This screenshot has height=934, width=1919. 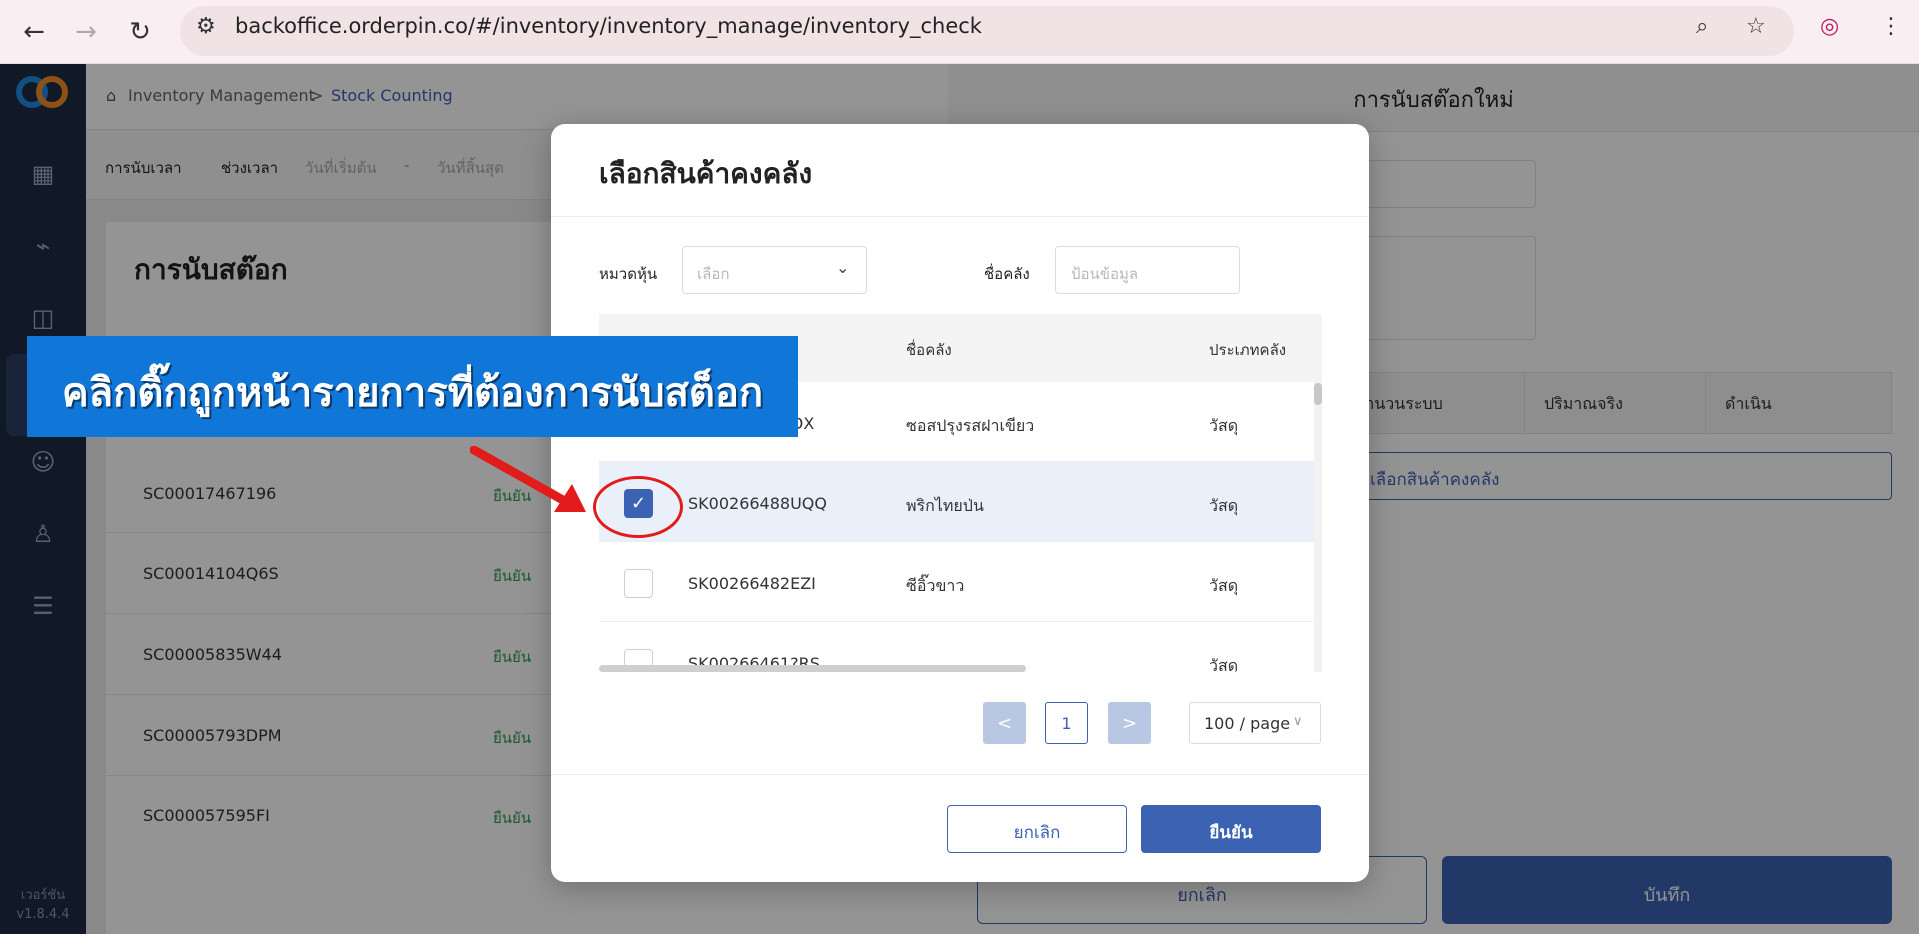 I want to click on row-name: พริกไทยป่น, so click(x=945, y=505).